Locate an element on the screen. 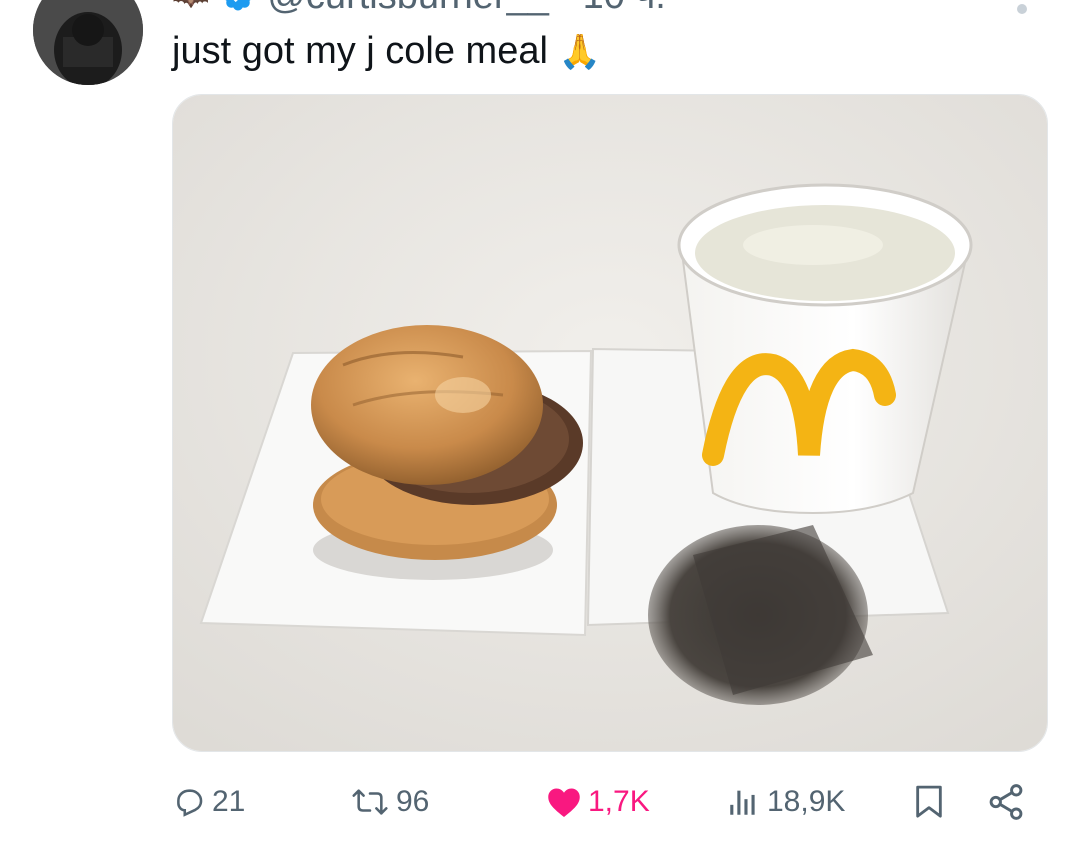  tweet-header: 🦇 @curtisburner__ · 10 ч. is located at coordinates (419, 9).